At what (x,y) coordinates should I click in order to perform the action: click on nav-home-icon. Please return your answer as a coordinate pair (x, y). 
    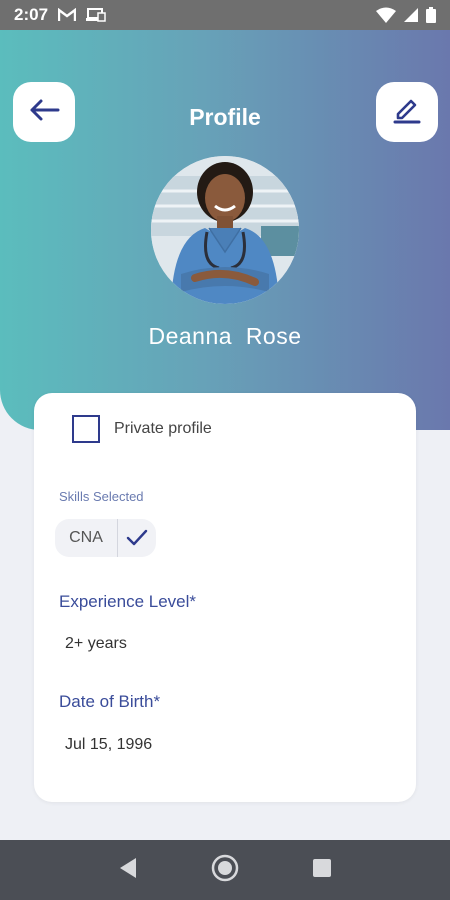
    Looking at the image, I should click on (225, 870).